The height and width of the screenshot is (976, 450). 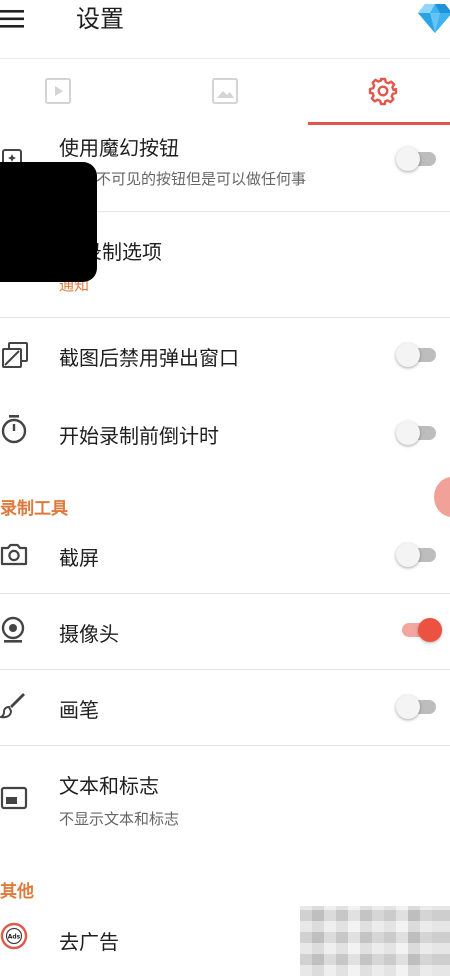 What do you see at coordinates (201, 179) in the screenshot?
I see `setting-description: 不可见的按钮但是可以做任何事` at bounding box center [201, 179].